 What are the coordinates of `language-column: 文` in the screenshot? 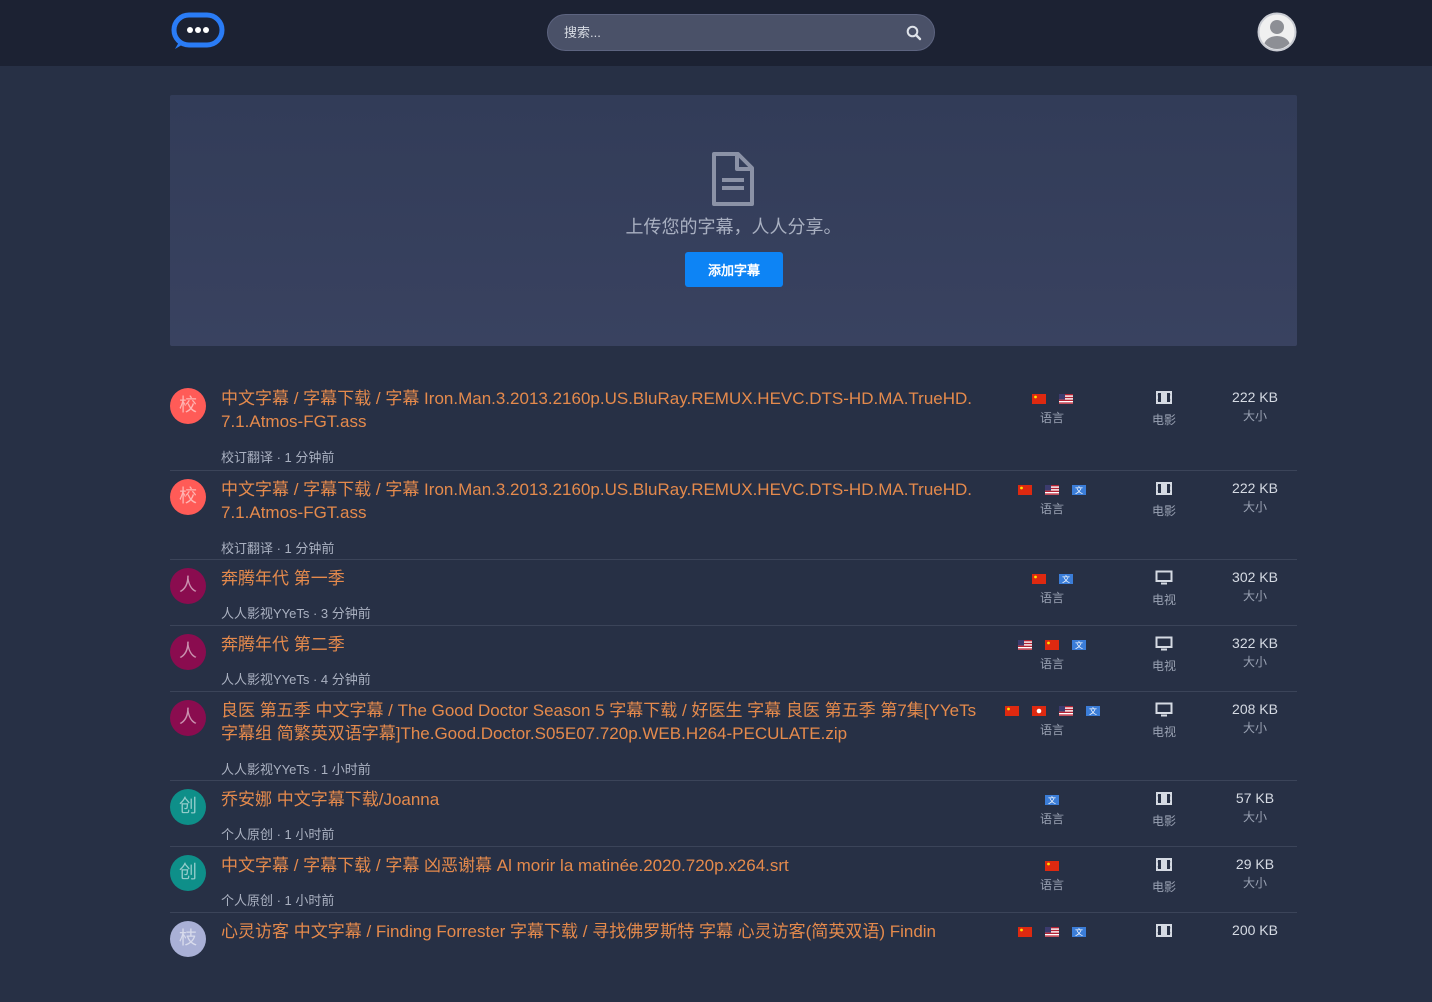 It's located at (1052, 930).